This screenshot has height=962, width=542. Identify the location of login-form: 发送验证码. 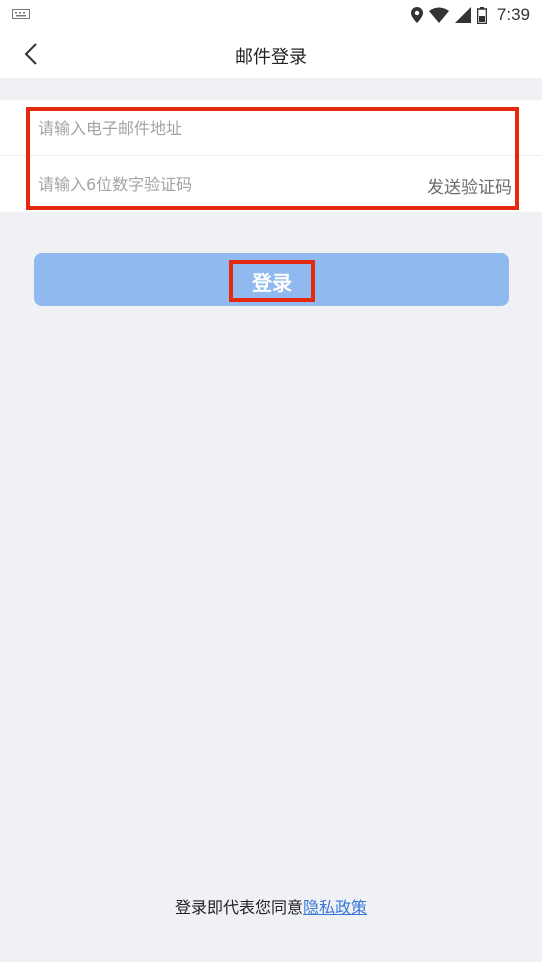
(271, 156).